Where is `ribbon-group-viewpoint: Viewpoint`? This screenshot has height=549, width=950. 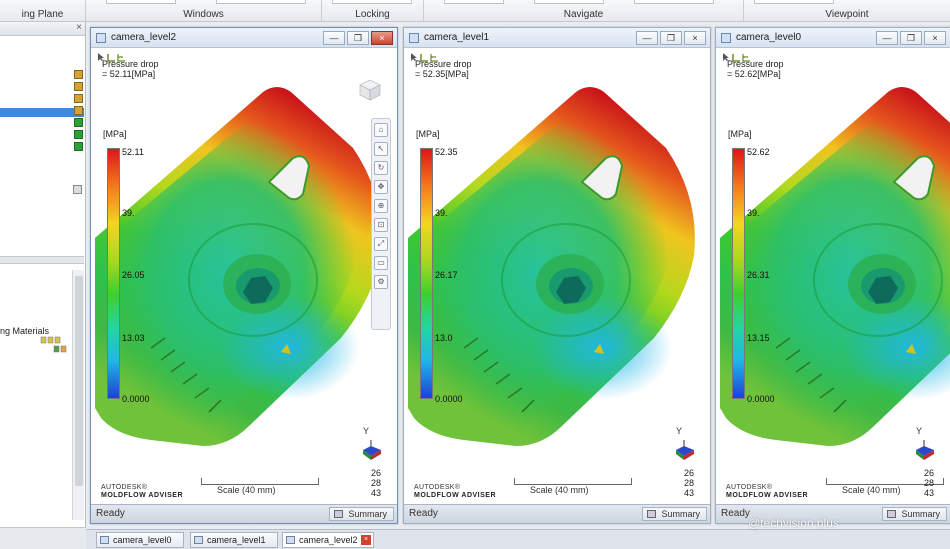
ribbon-group-viewpoint: Viewpoint is located at coordinates (847, 11).